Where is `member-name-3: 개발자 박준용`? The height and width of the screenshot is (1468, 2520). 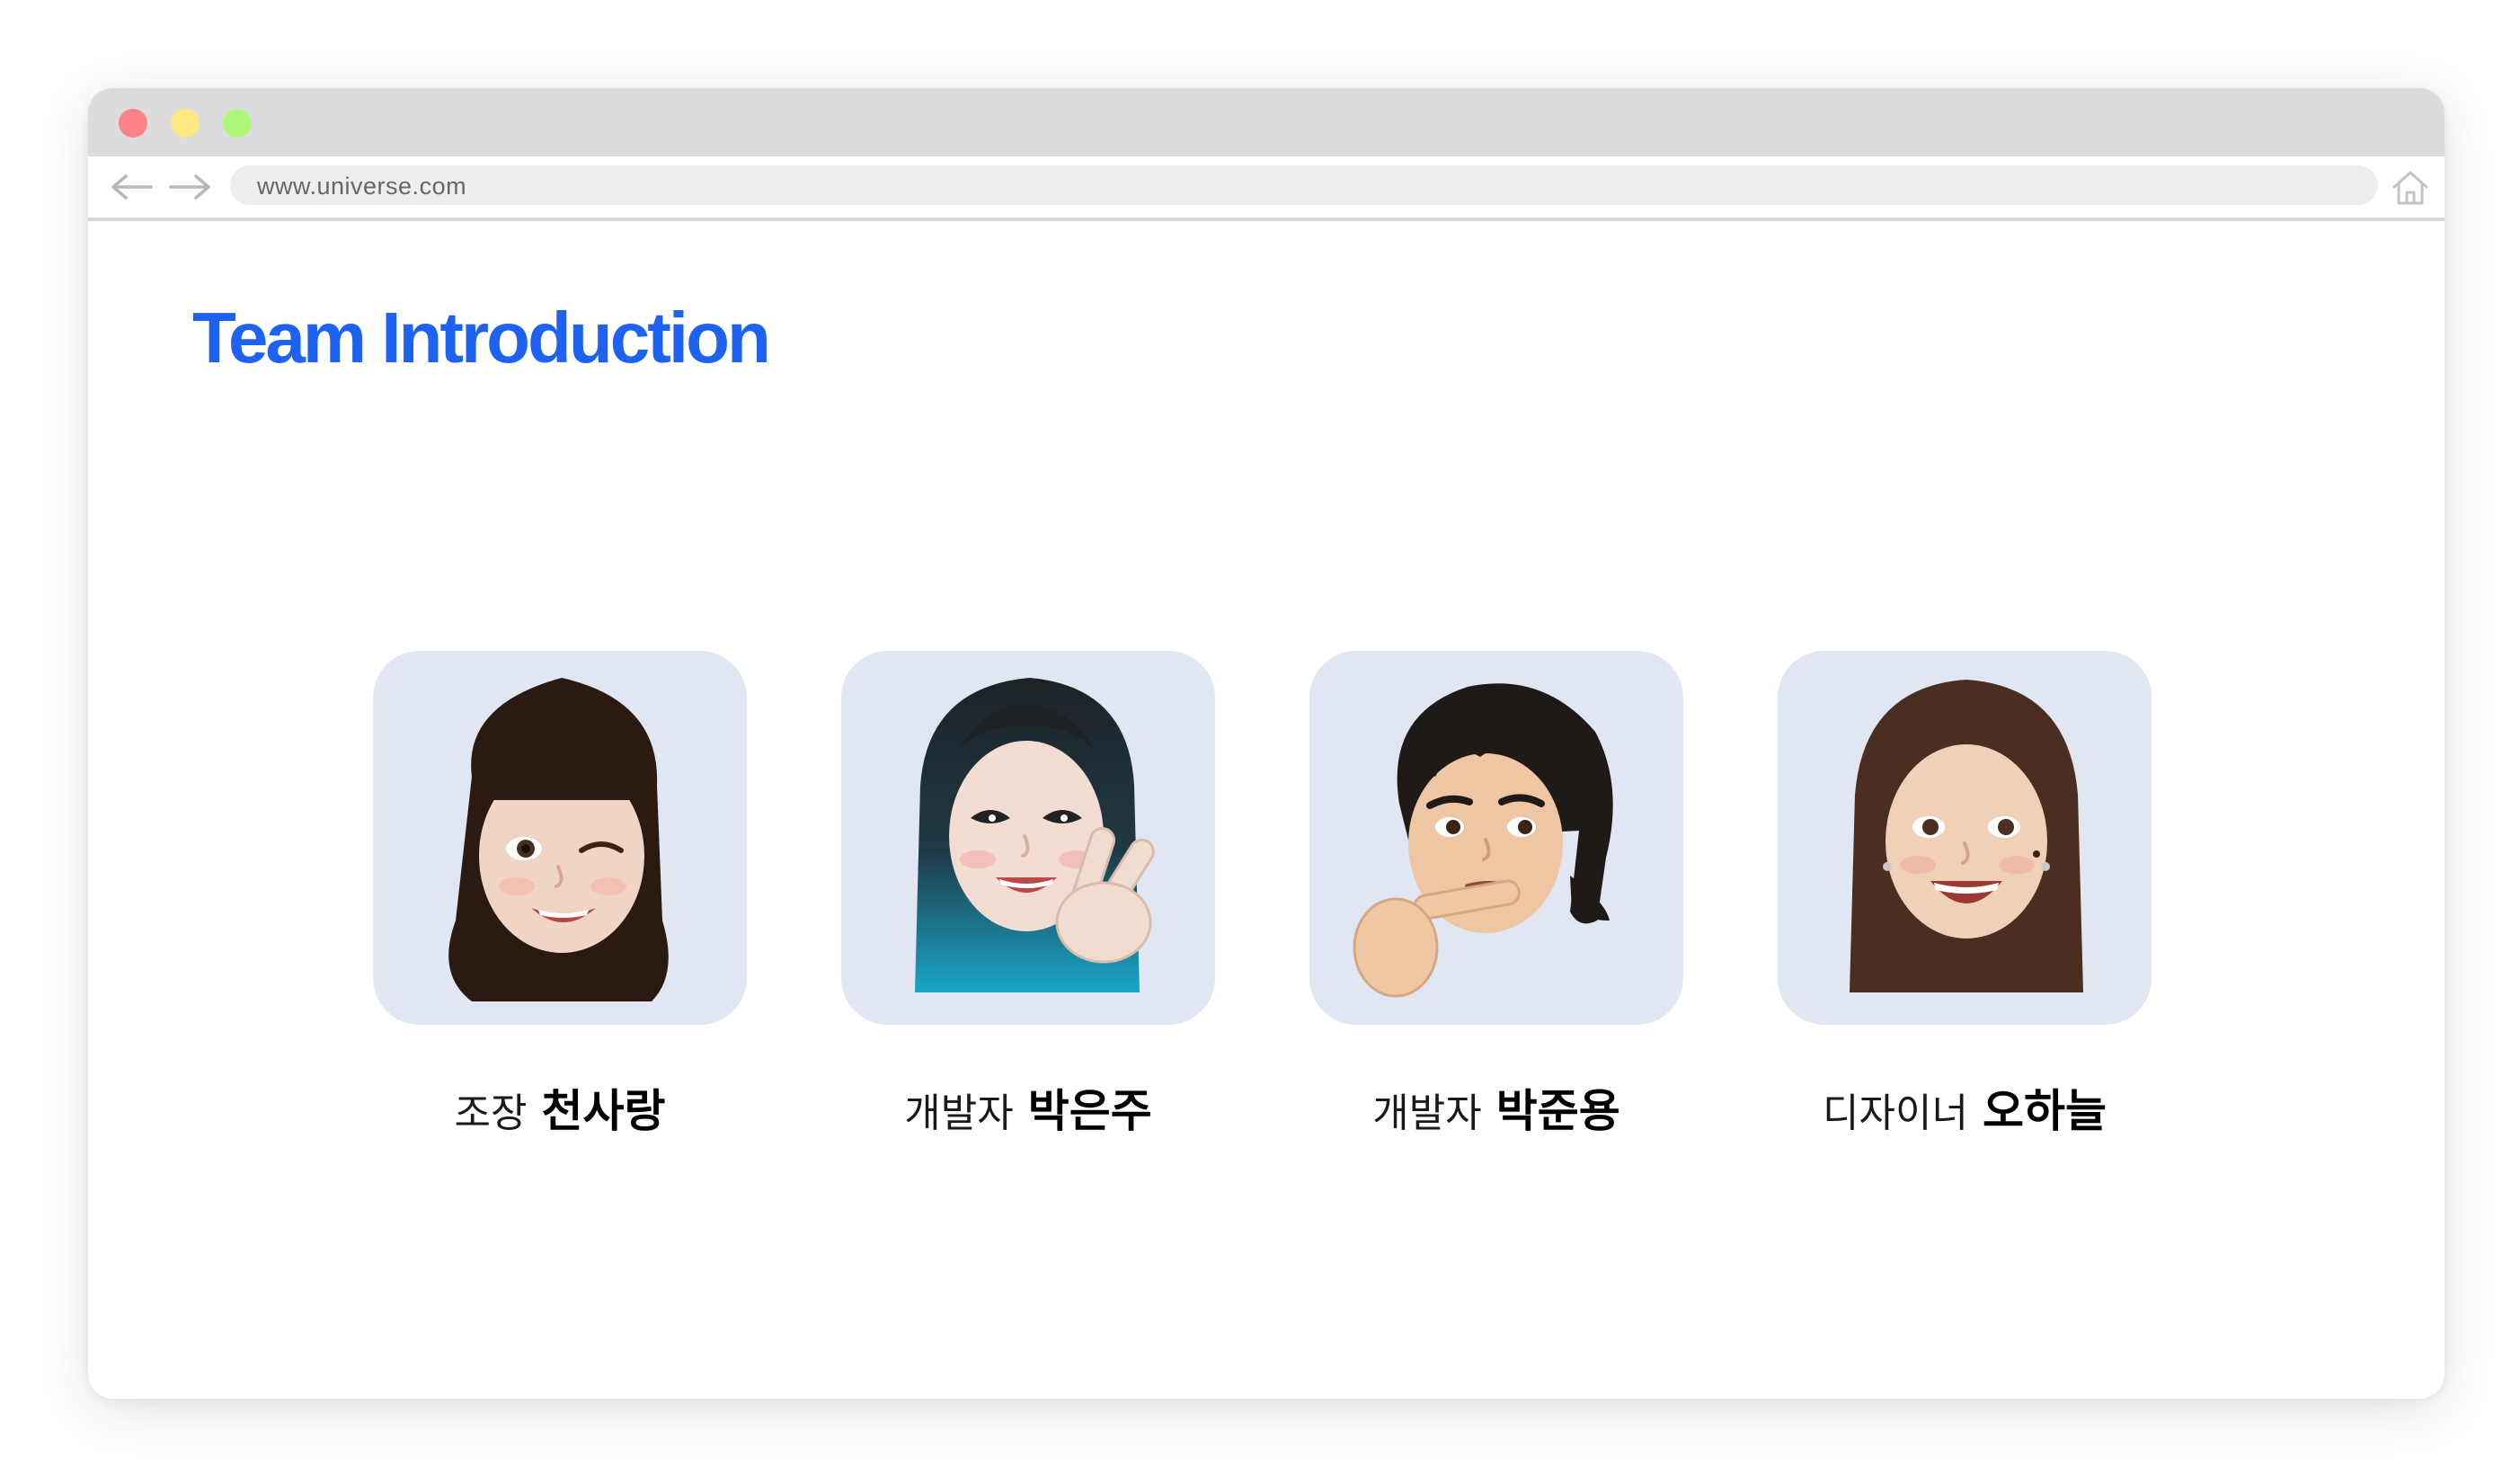 member-name-3: 개발자 박준용 is located at coordinates (1496, 1107).